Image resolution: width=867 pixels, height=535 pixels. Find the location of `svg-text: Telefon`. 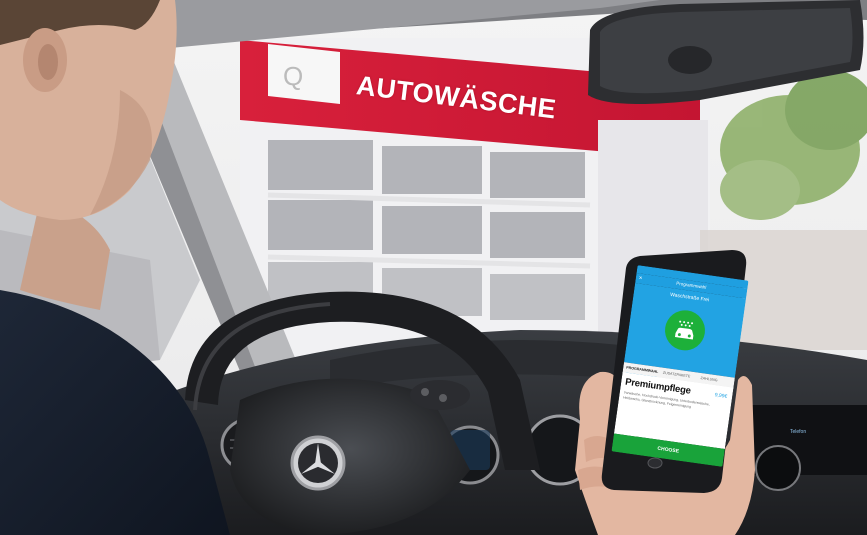

svg-text: Telefon is located at coordinates (798, 432).